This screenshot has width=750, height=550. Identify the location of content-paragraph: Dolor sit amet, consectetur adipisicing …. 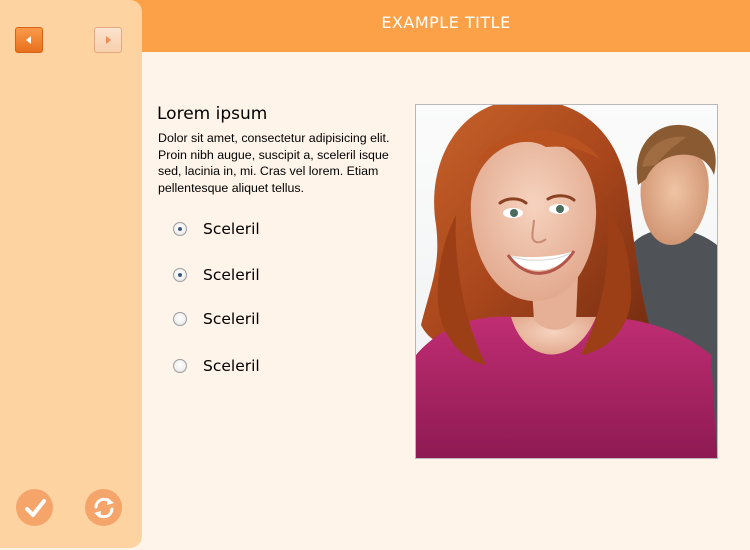
(274, 163).